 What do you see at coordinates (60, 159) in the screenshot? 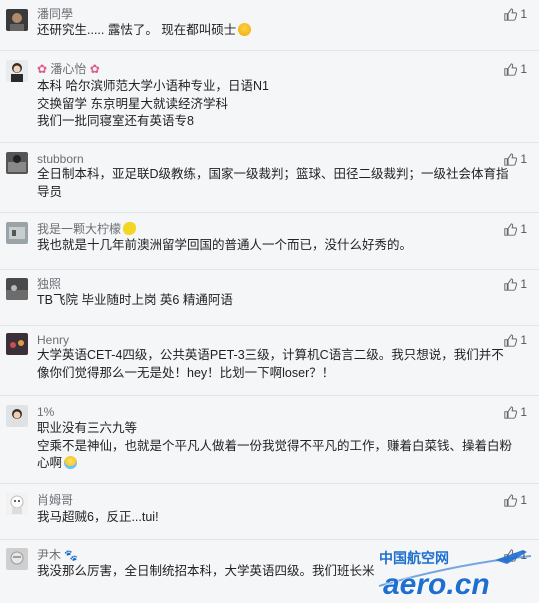
I see `username: stubborn` at bounding box center [60, 159].